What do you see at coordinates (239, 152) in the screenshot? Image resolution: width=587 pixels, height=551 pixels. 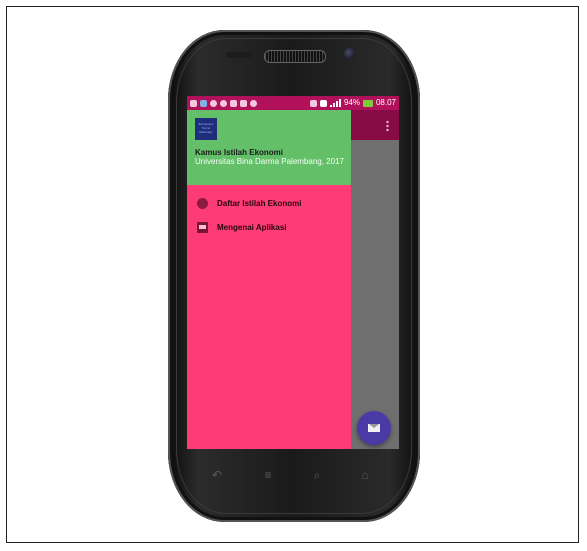 I see `drawer-title: Kamus Istilah Ekonomi` at bounding box center [239, 152].